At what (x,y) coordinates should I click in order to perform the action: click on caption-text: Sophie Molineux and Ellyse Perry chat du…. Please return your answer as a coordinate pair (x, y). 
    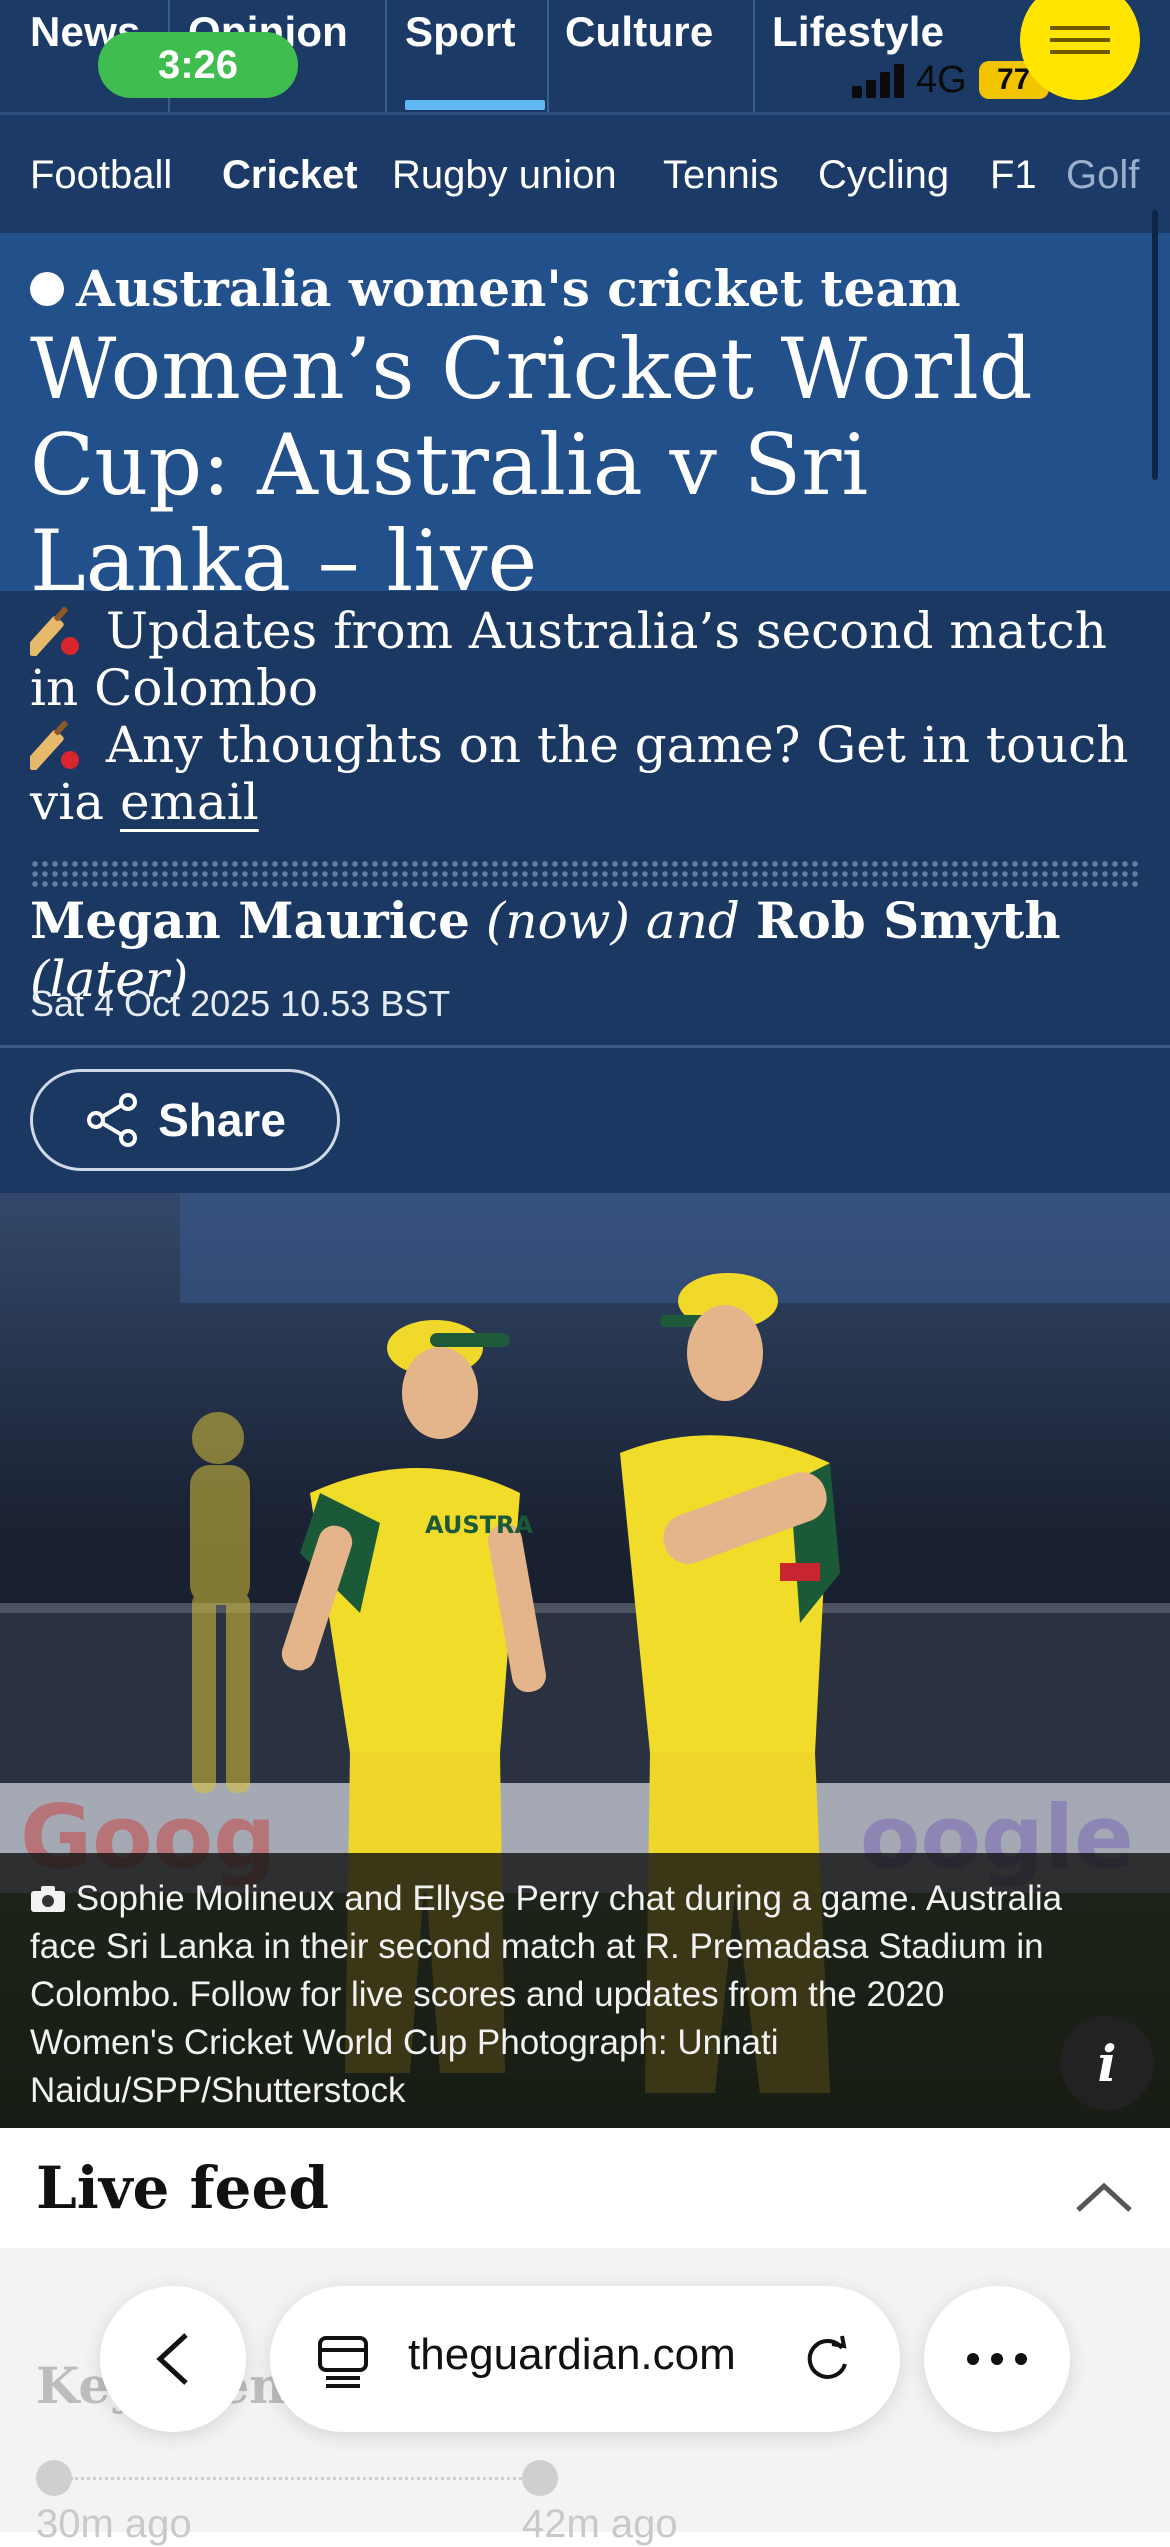
    Looking at the image, I should click on (546, 1994).